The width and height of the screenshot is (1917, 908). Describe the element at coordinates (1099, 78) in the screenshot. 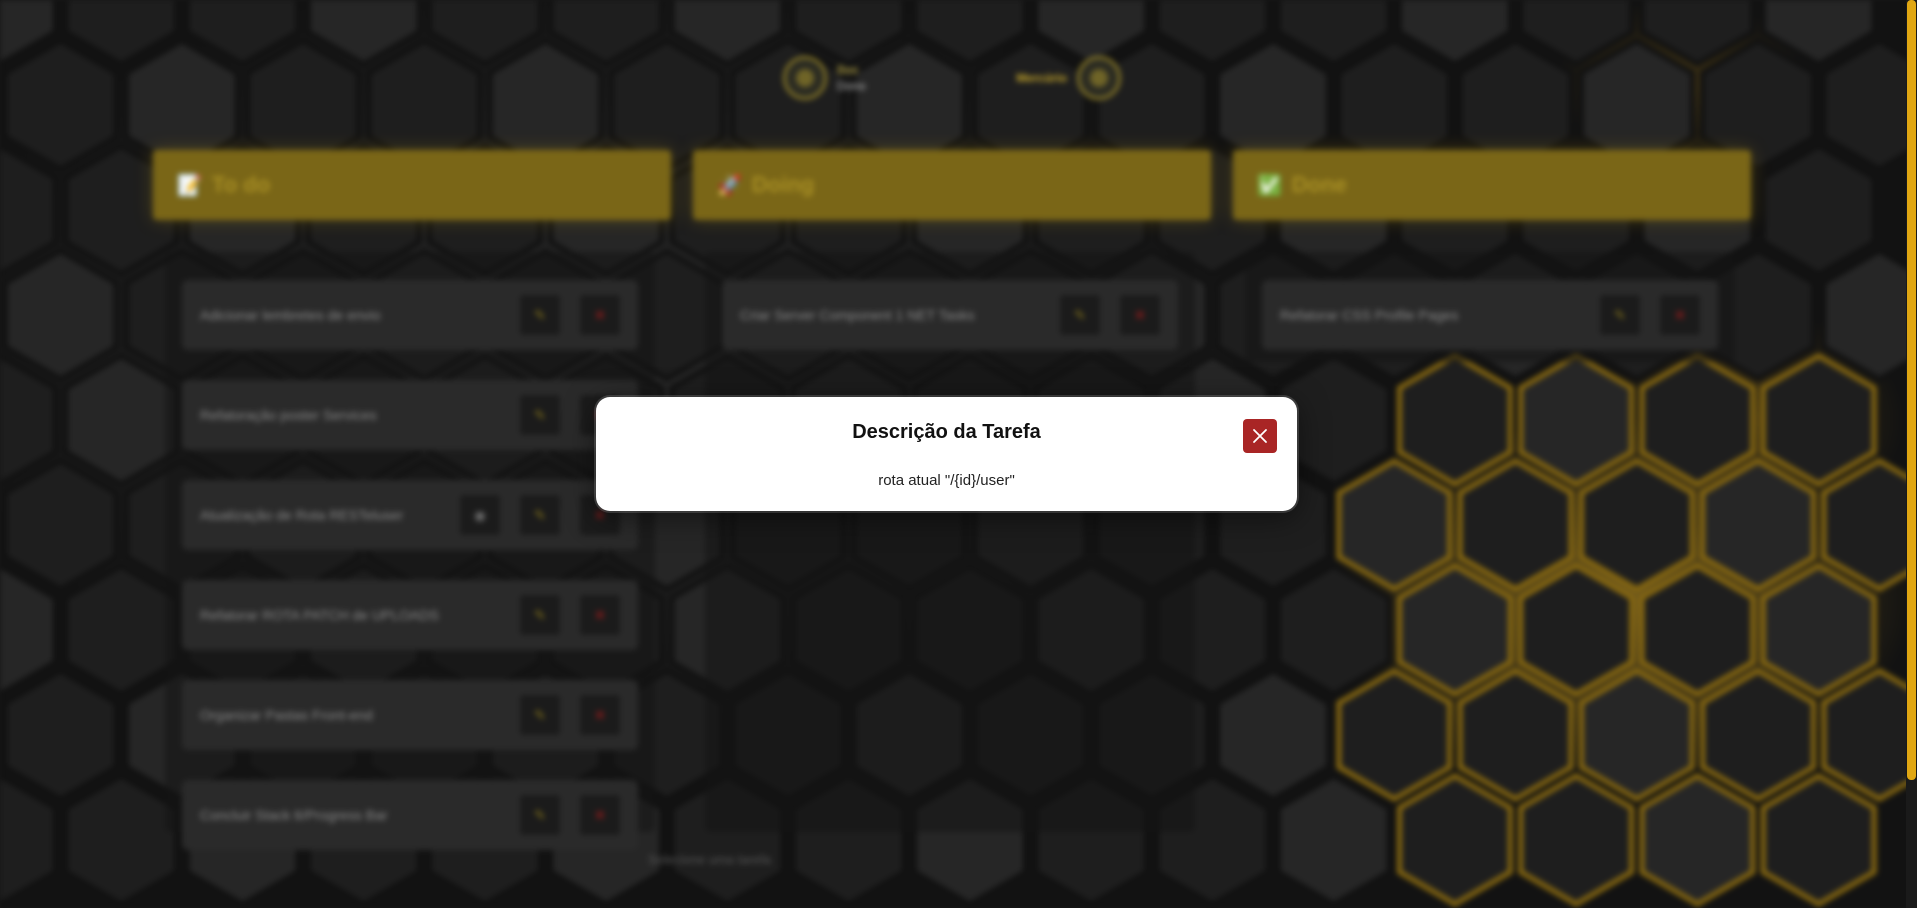

I see `level-avatar` at that location.